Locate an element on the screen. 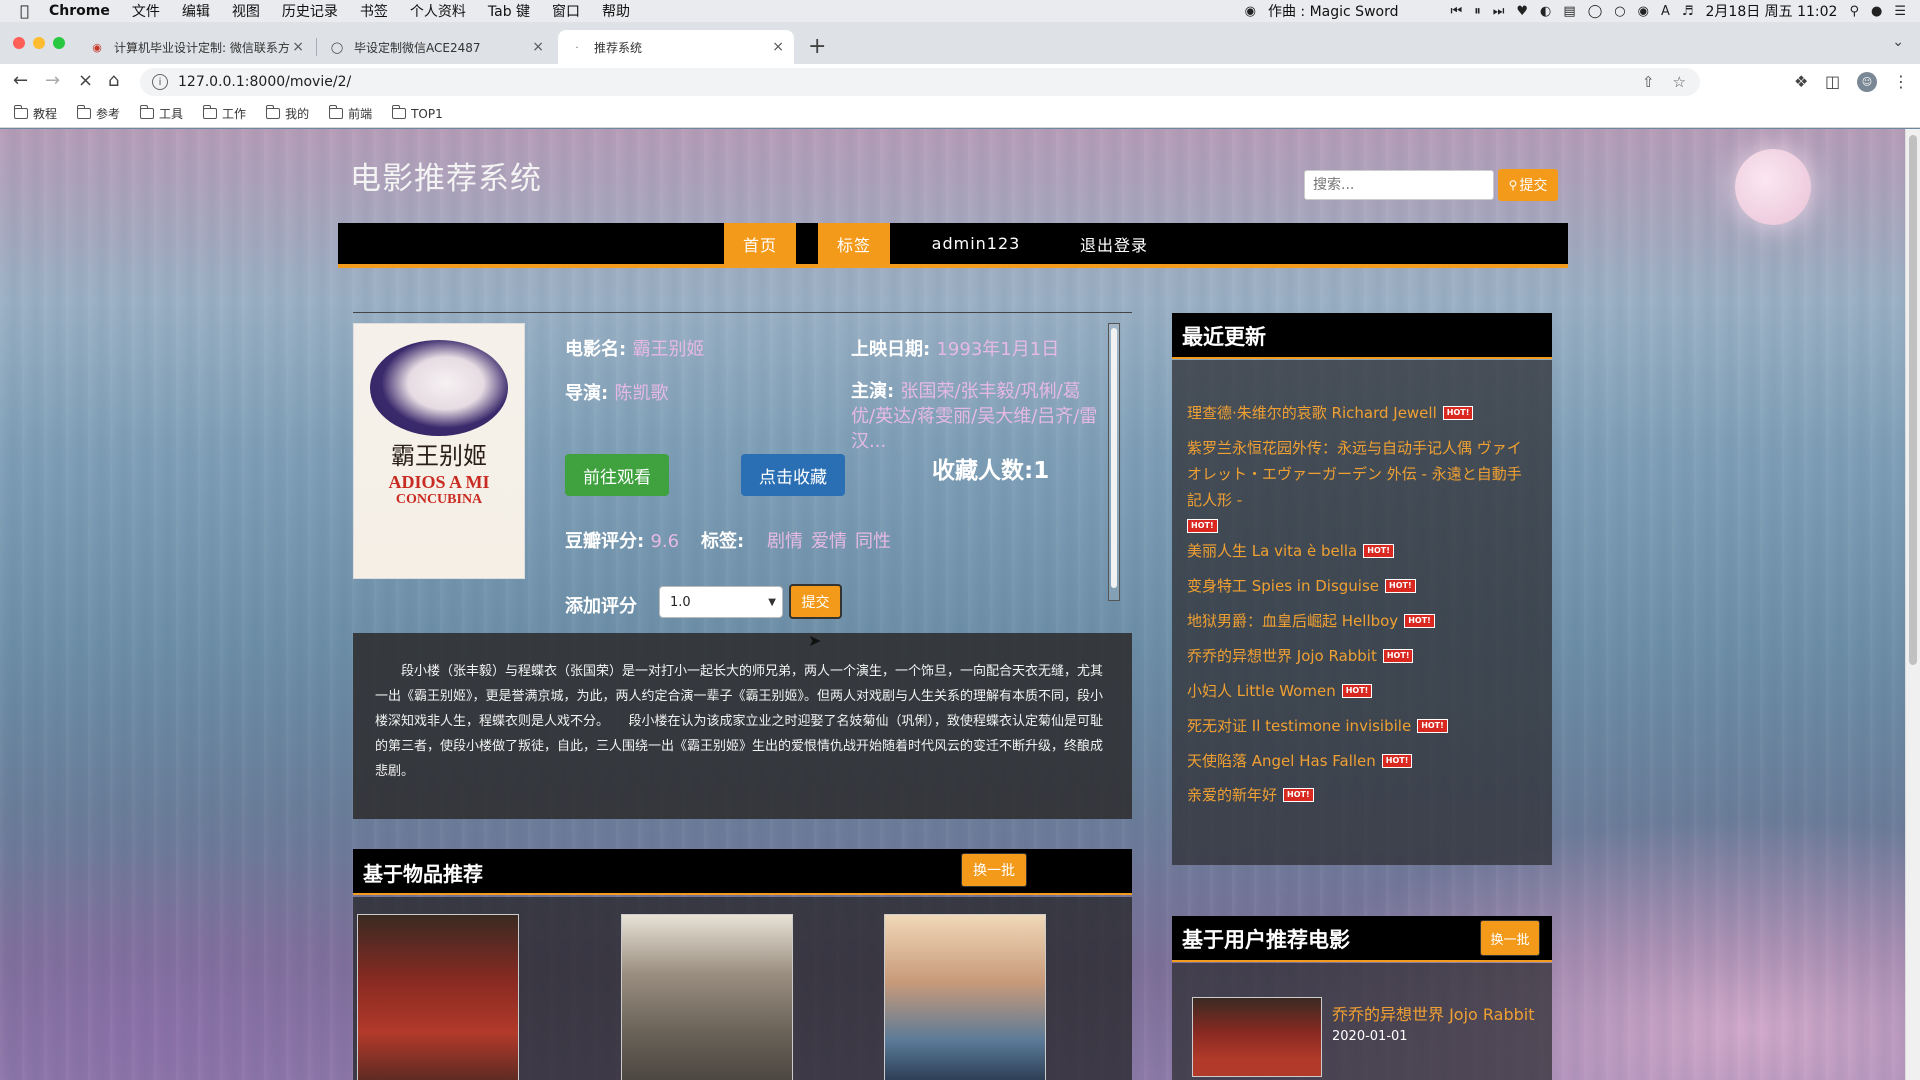 The image size is (1920, 1080). latest-item: 死无对证 Il testimone invisibile HOT! is located at coordinates (1357, 726).